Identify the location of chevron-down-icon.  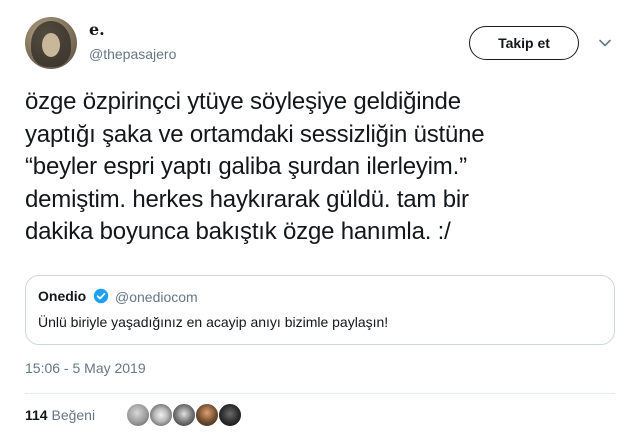
(605, 43).